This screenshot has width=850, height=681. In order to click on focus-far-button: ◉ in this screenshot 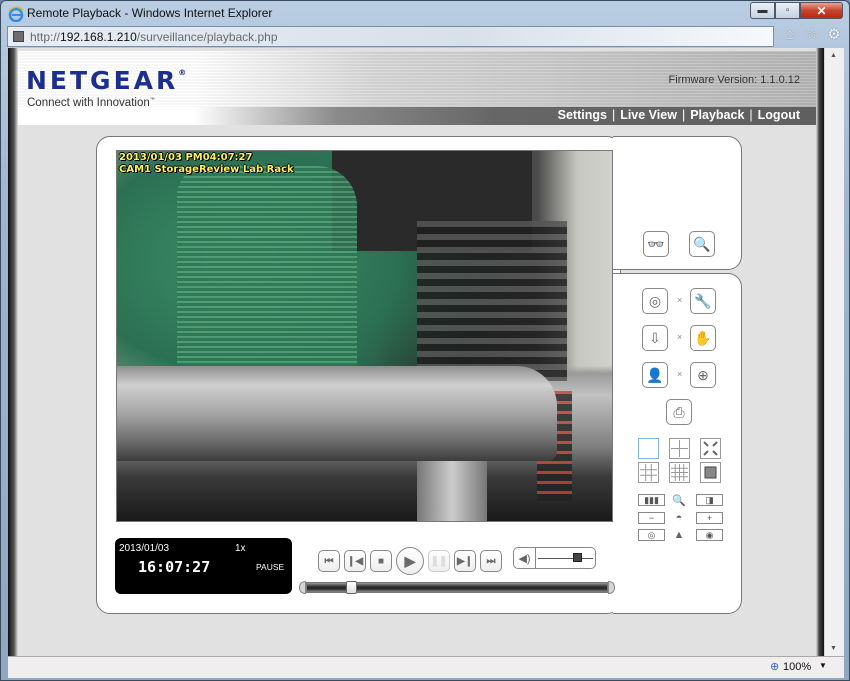, I will do `click(709, 535)`.